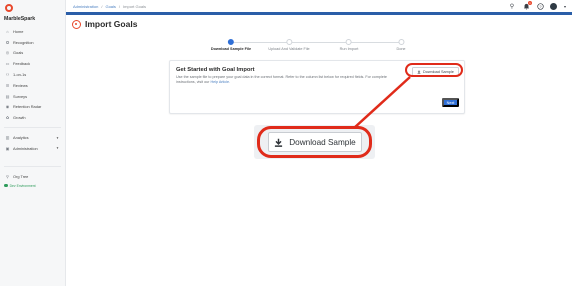 The image size is (572, 286). Describe the element at coordinates (20, 85) in the screenshot. I see `sidebar-item-label: Reviews` at that location.